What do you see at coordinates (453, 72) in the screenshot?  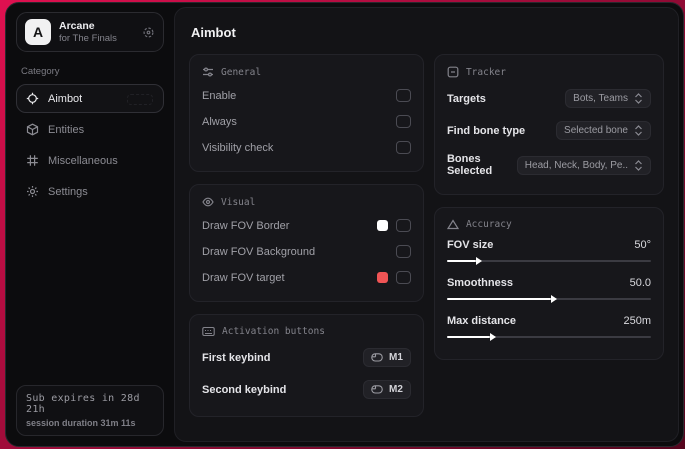 I see `tracker-icon` at bounding box center [453, 72].